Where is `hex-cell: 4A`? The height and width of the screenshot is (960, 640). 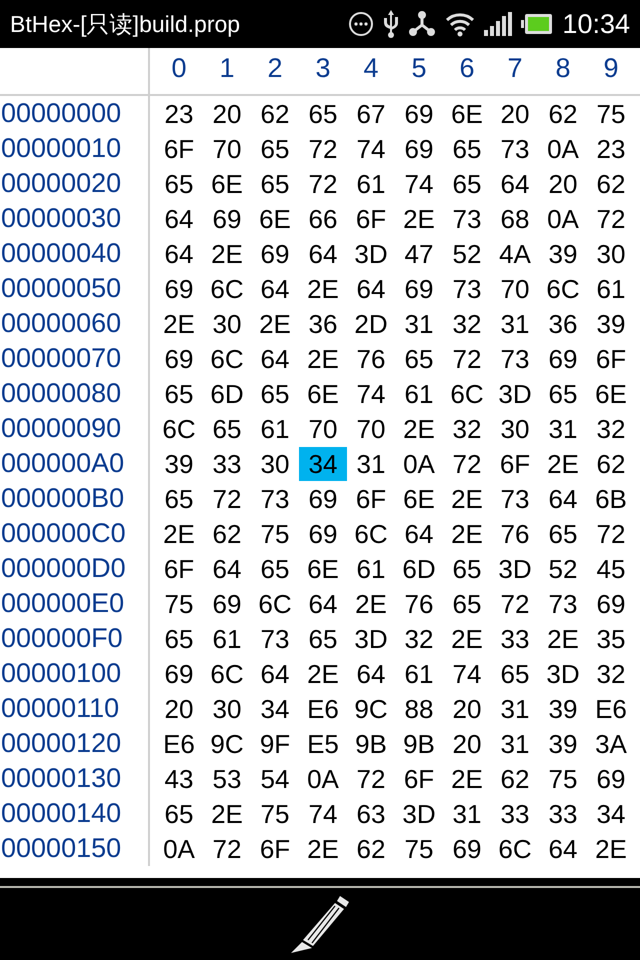
hex-cell: 4A is located at coordinates (515, 253).